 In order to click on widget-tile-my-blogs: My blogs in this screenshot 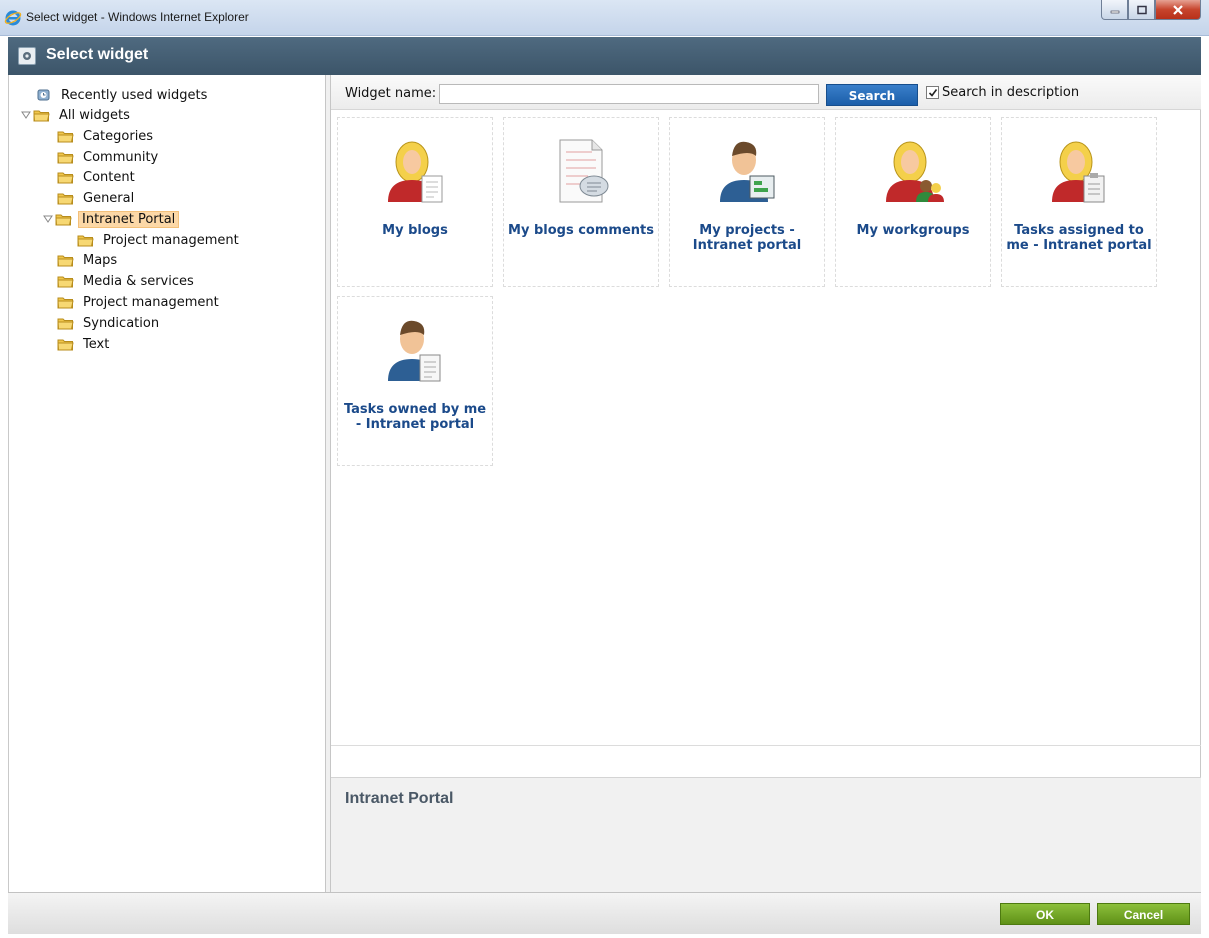, I will do `click(415, 202)`.